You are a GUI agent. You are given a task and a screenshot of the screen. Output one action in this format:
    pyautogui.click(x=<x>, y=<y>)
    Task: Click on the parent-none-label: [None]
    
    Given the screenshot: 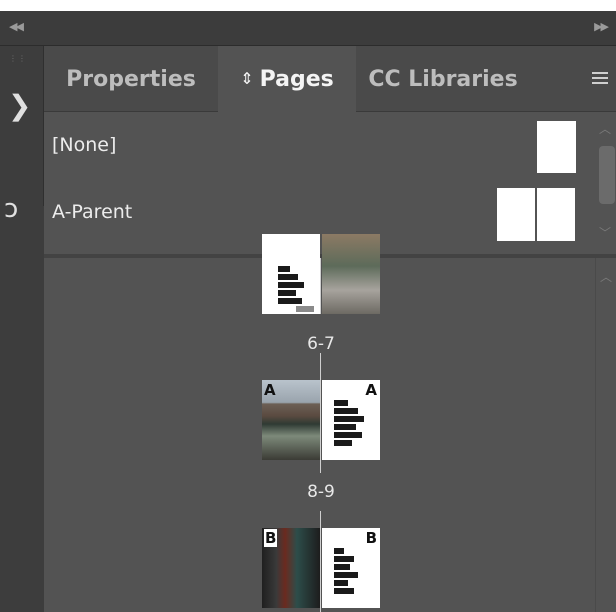 What is the action you would take?
    pyautogui.click(x=84, y=145)
    